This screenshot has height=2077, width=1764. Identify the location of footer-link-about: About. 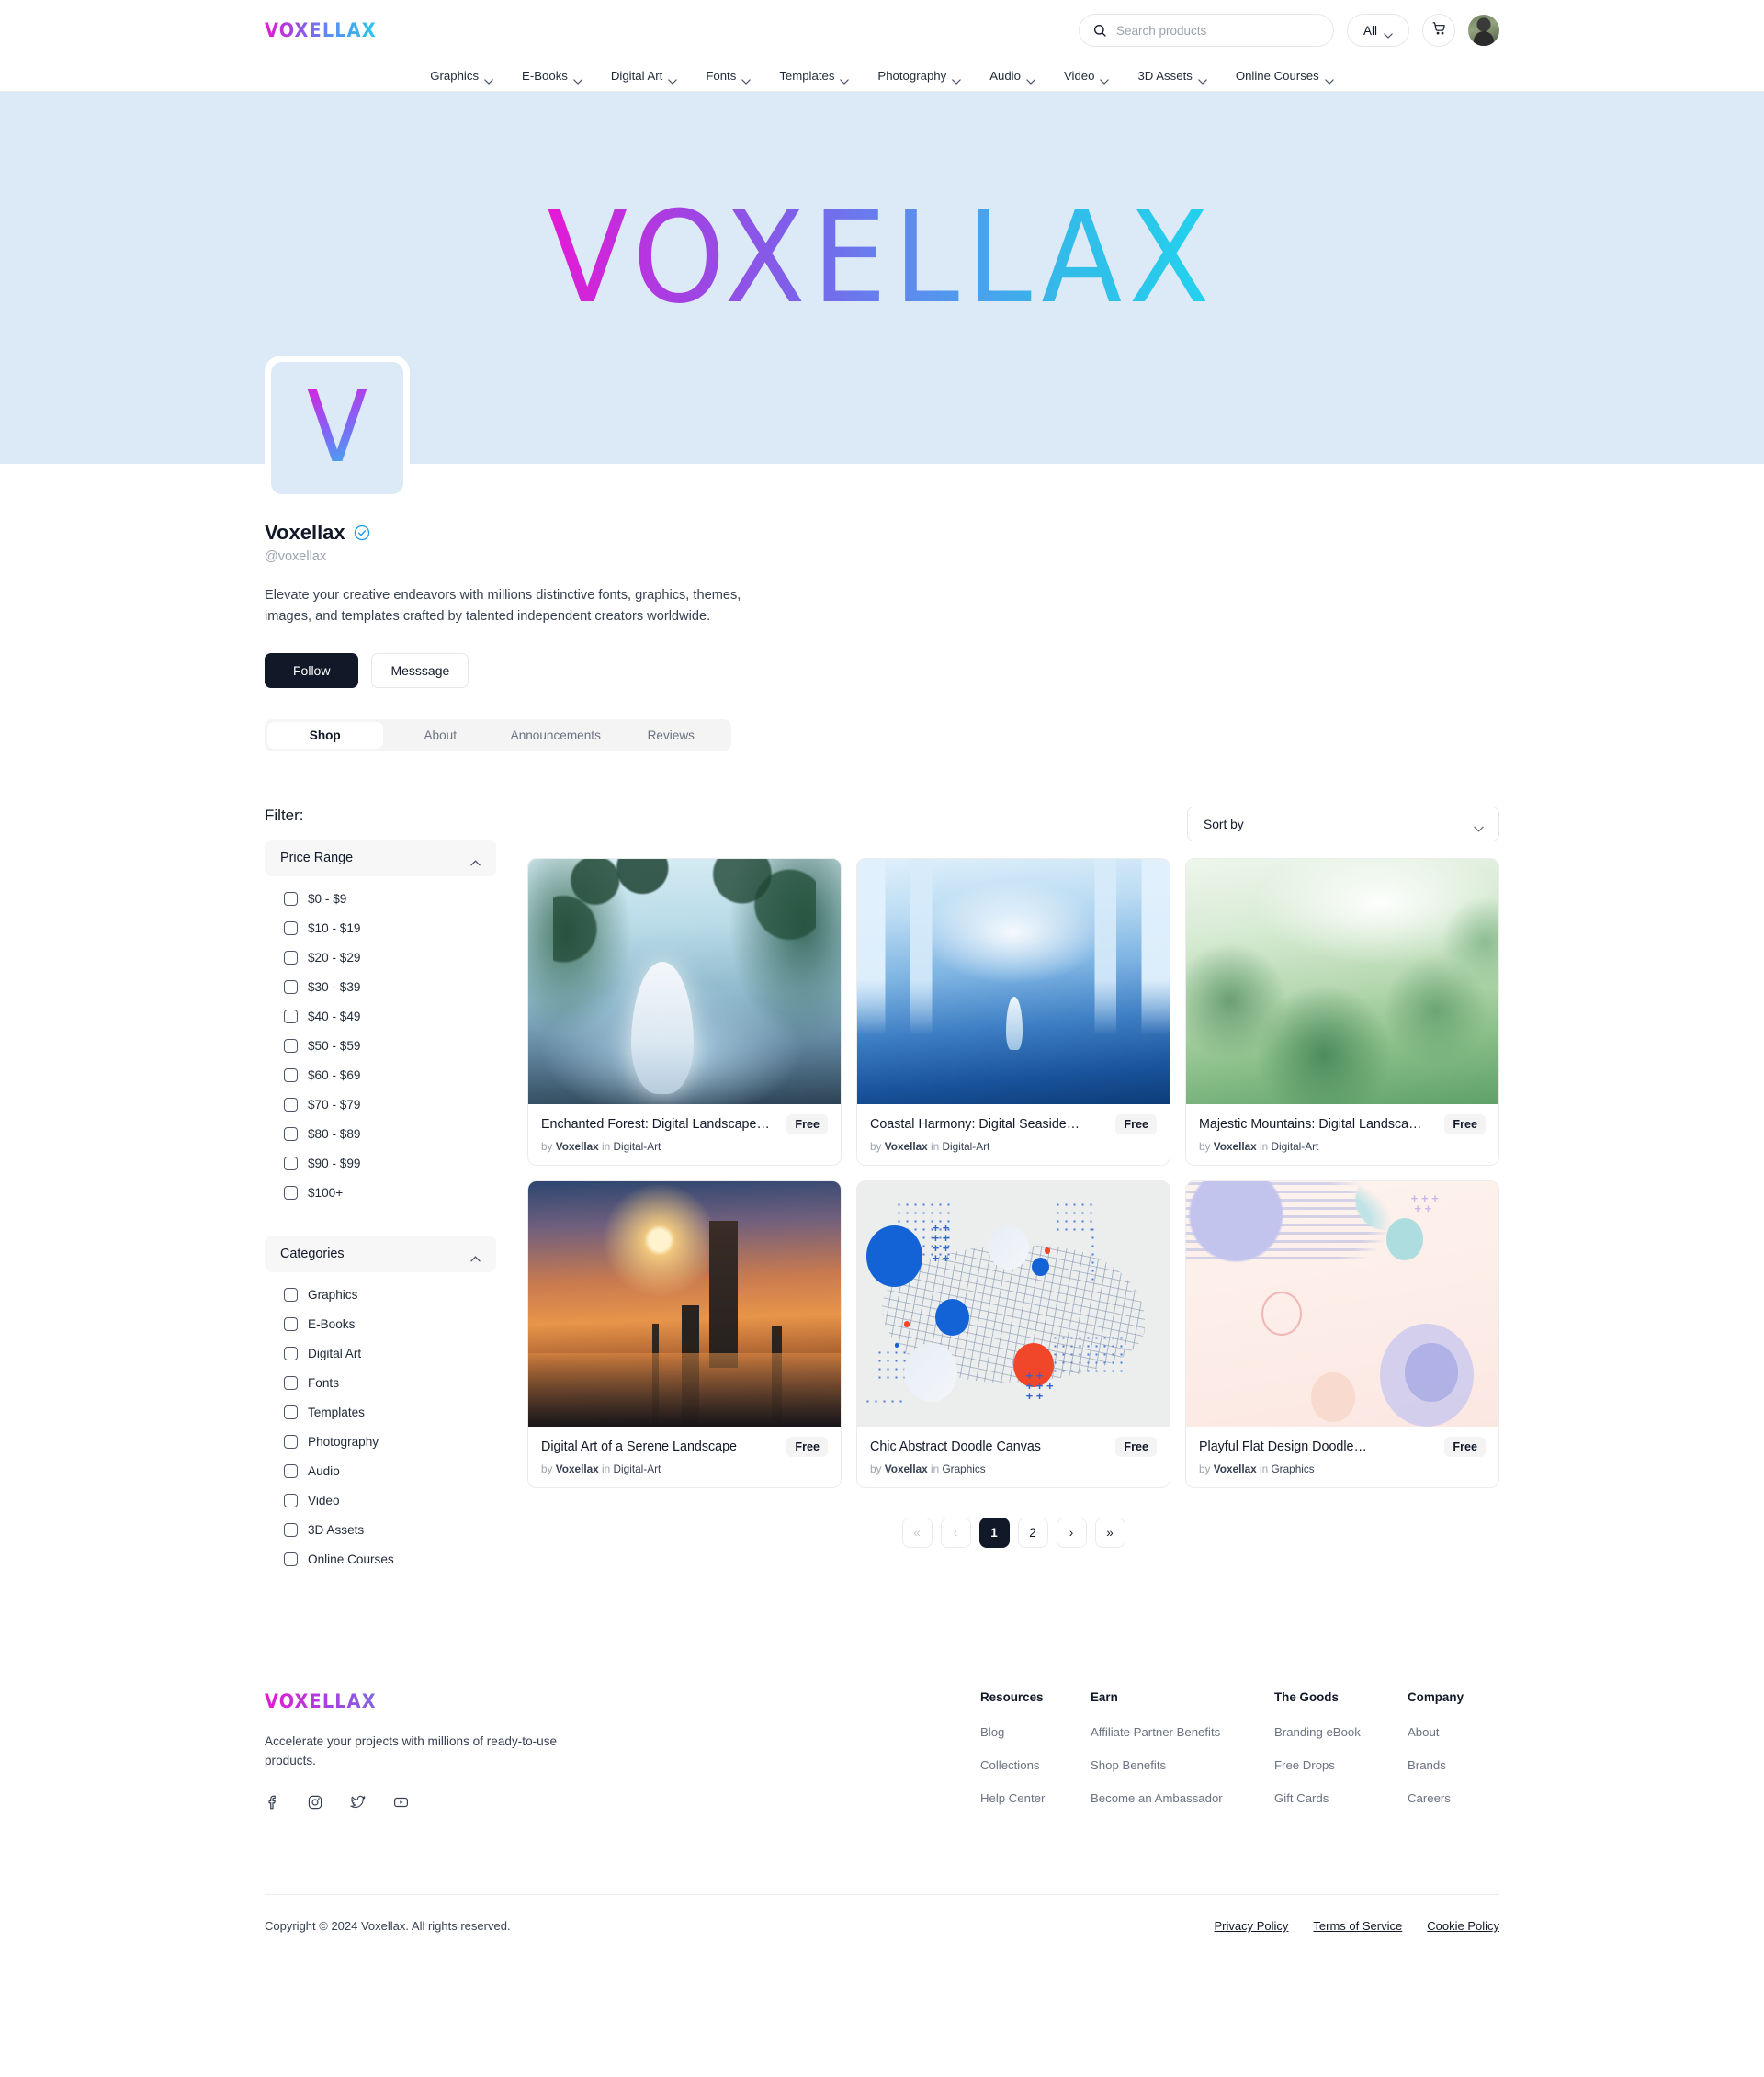
(1454, 1732).